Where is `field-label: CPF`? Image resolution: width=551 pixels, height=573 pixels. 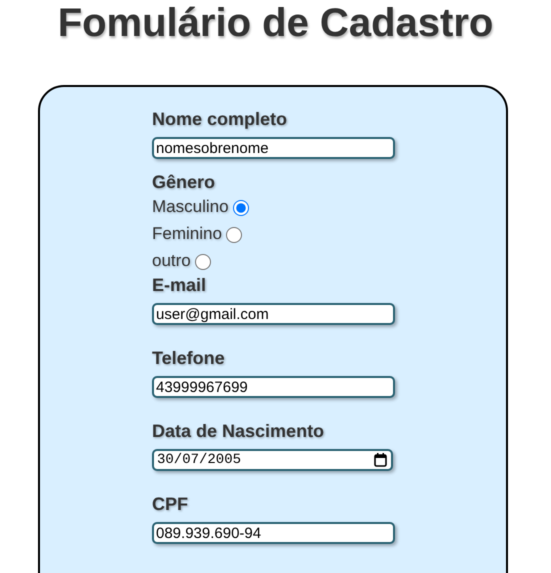
field-label: CPF is located at coordinates (170, 504).